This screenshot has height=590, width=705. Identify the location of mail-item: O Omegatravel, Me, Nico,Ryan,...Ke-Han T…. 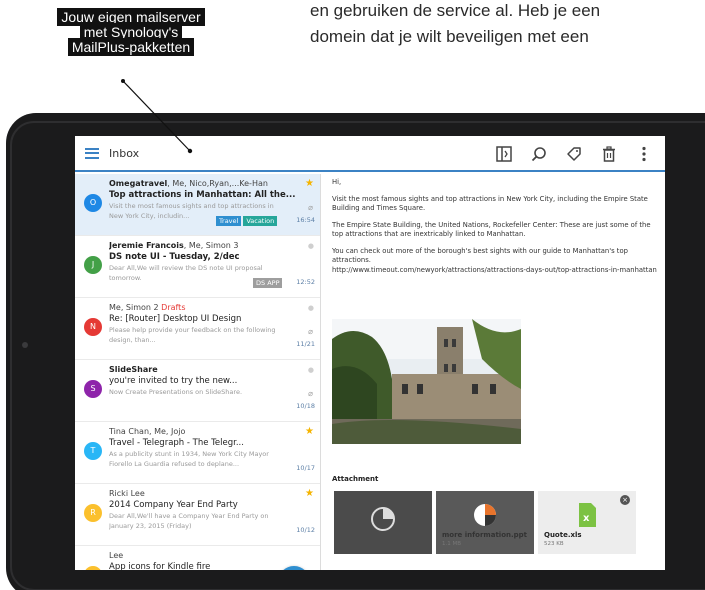
(197, 205).